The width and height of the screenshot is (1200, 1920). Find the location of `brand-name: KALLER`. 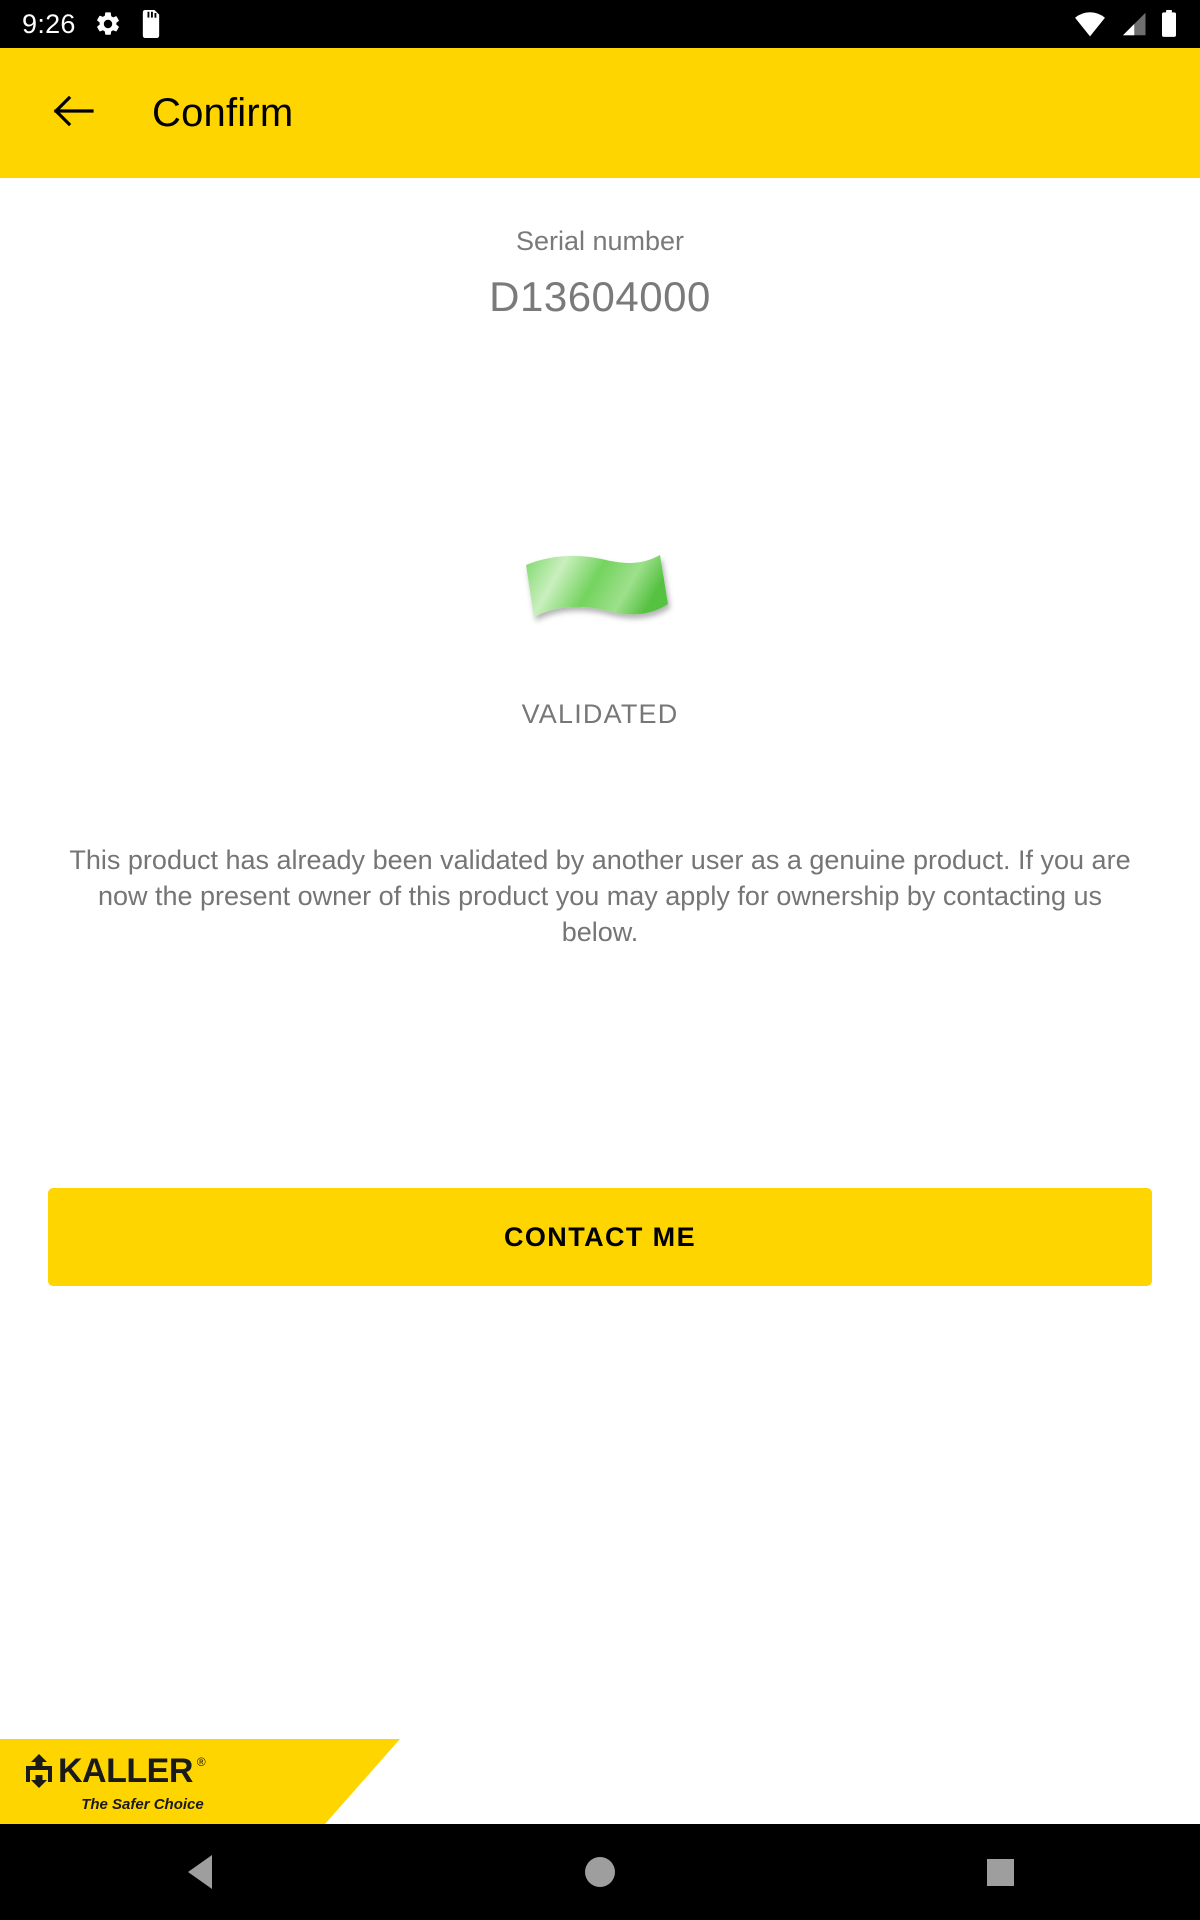

brand-name: KALLER is located at coordinates (125, 1771).